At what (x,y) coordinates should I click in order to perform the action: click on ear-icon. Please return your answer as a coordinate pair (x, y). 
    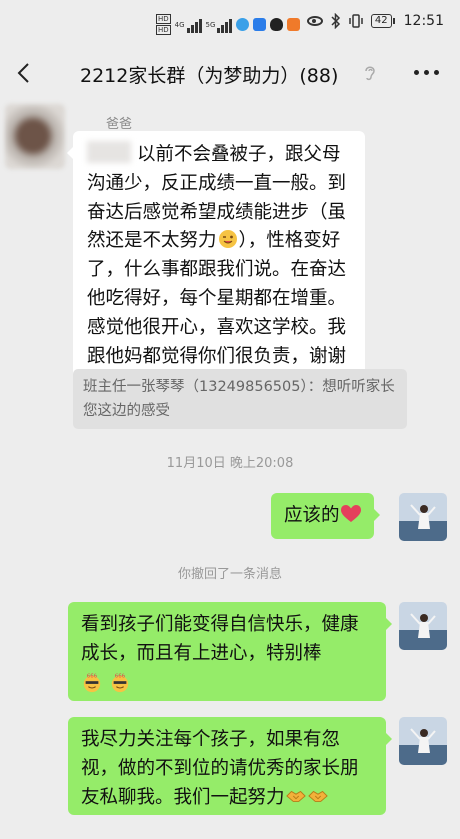
    Looking at the image, I should click on (370, 73).